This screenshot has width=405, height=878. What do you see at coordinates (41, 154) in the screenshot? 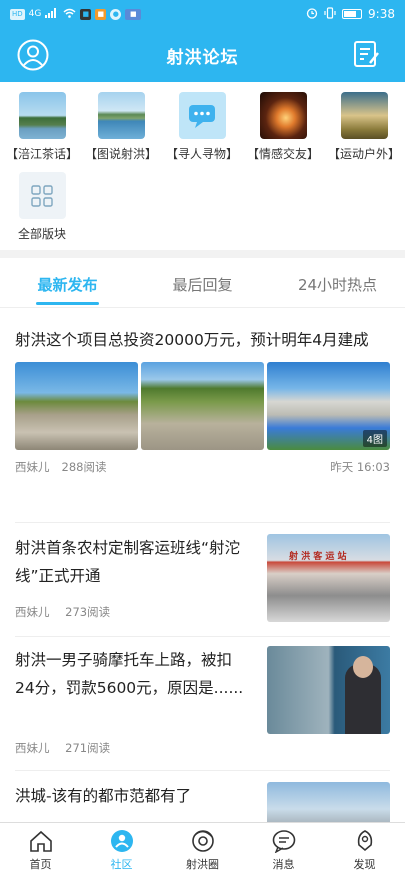
I see `category-label: 【涪江茶话】` at bounding box center [41, 154].